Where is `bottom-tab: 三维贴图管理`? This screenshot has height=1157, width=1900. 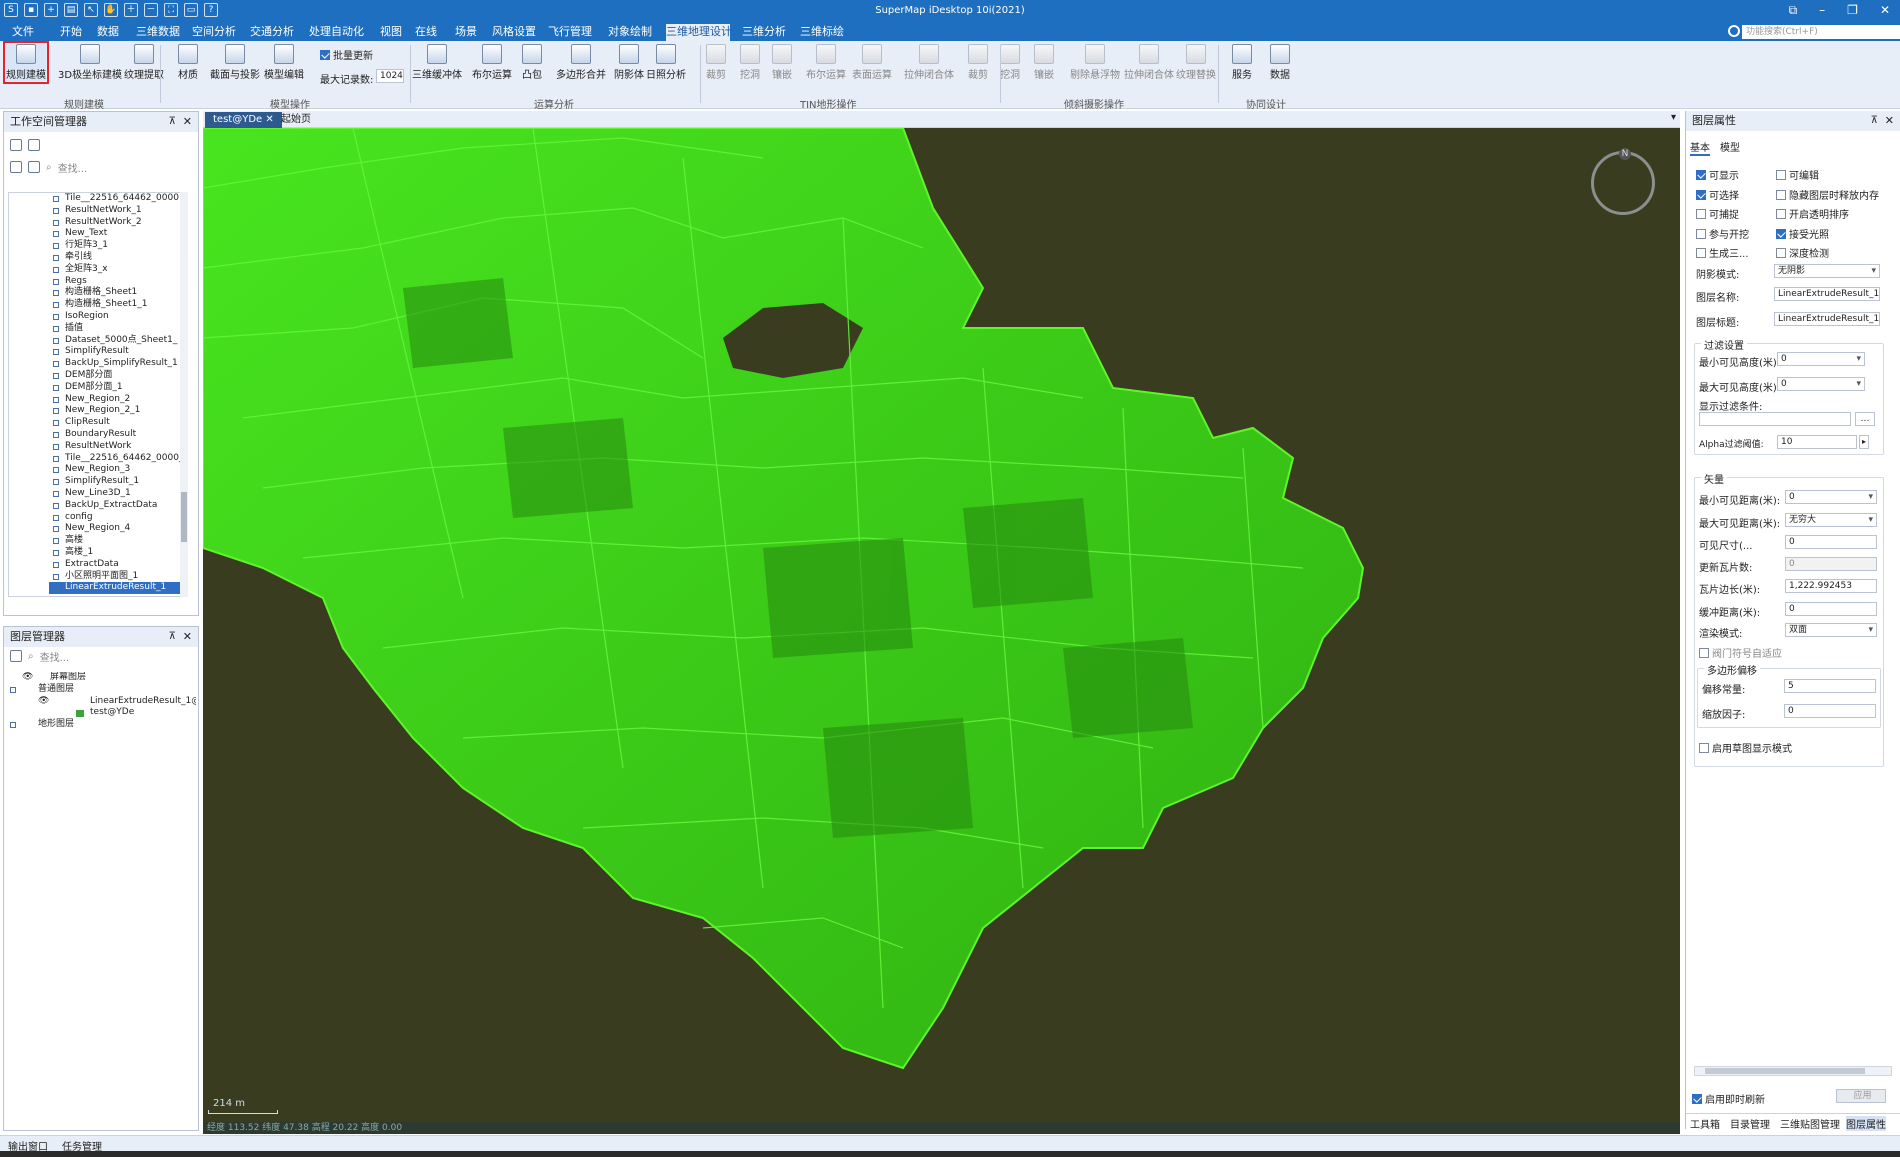
bottom-tab: 三维贴图管理 is located at coordinates (1810, 1123).